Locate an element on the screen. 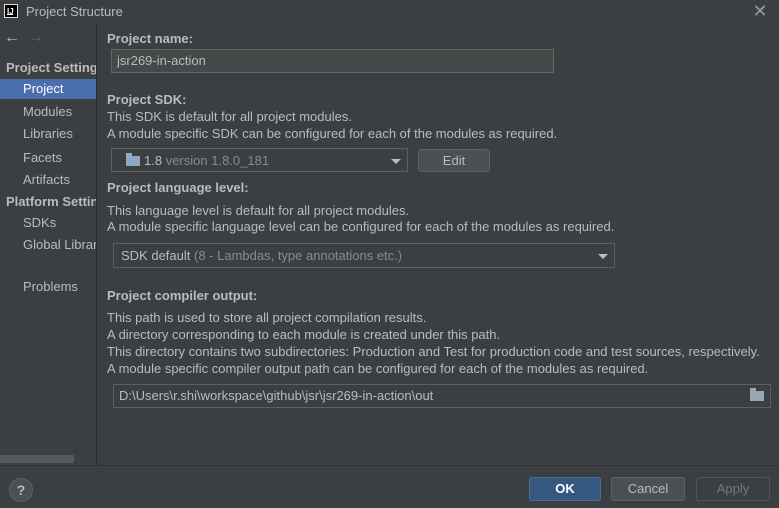 Image resolution: width=779 pixels, height=508 pixels. compiler-output-heading: Project compiler output: is located at coordinates (182, 295).